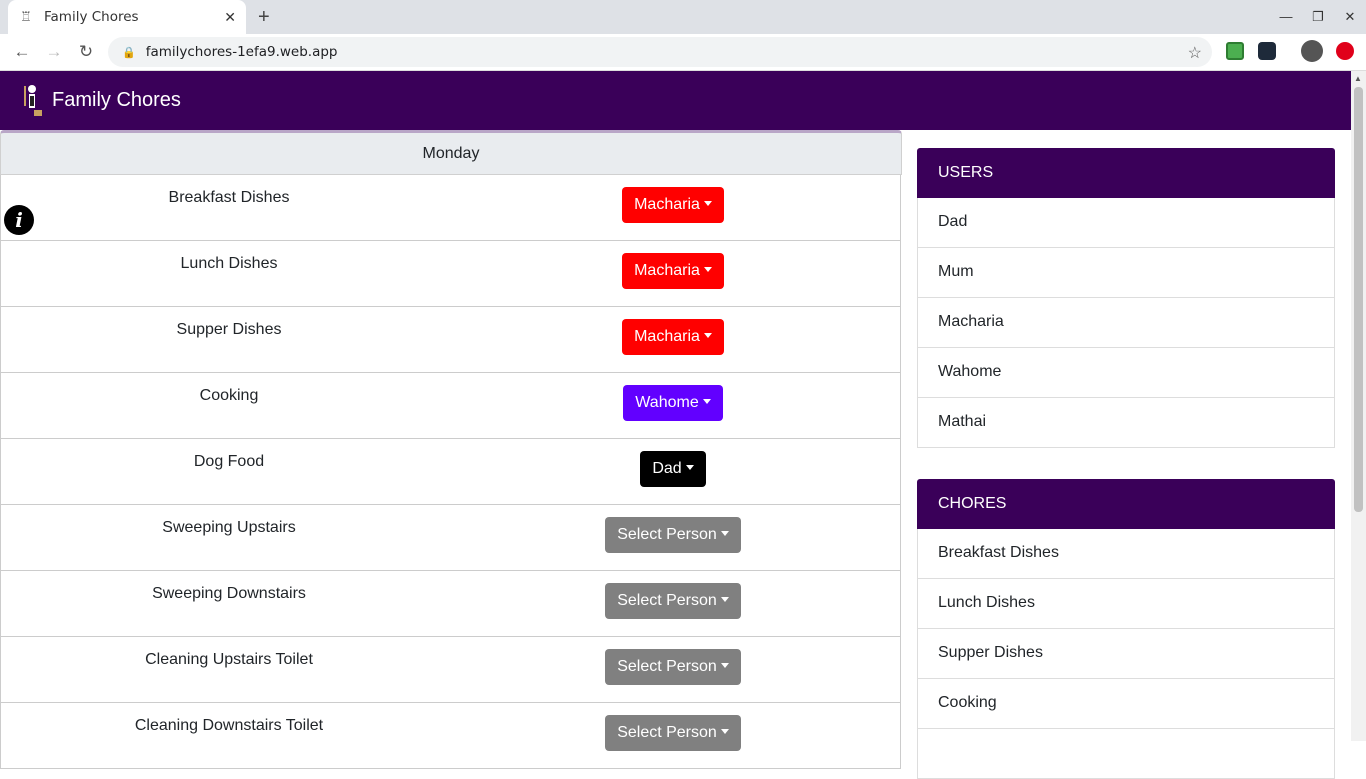 The width and height of the screenshot is (1366, 779). I want to click on info-icon: i, so click(19, 220).